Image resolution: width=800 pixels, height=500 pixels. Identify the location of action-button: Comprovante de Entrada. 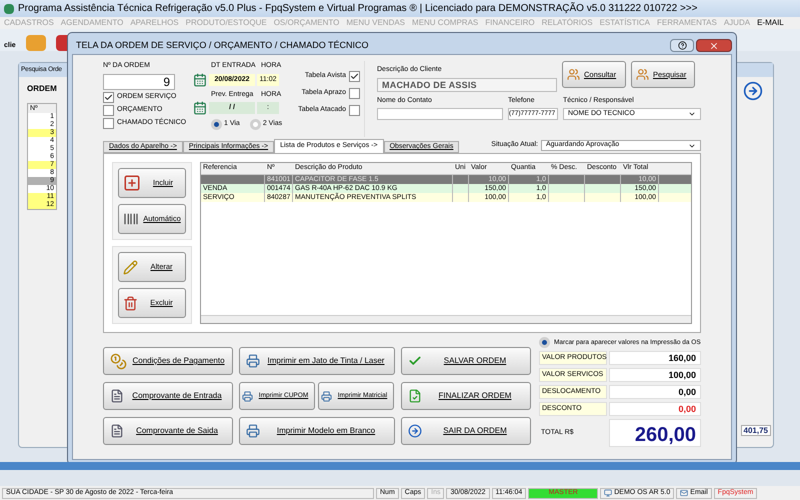
(168, 396).